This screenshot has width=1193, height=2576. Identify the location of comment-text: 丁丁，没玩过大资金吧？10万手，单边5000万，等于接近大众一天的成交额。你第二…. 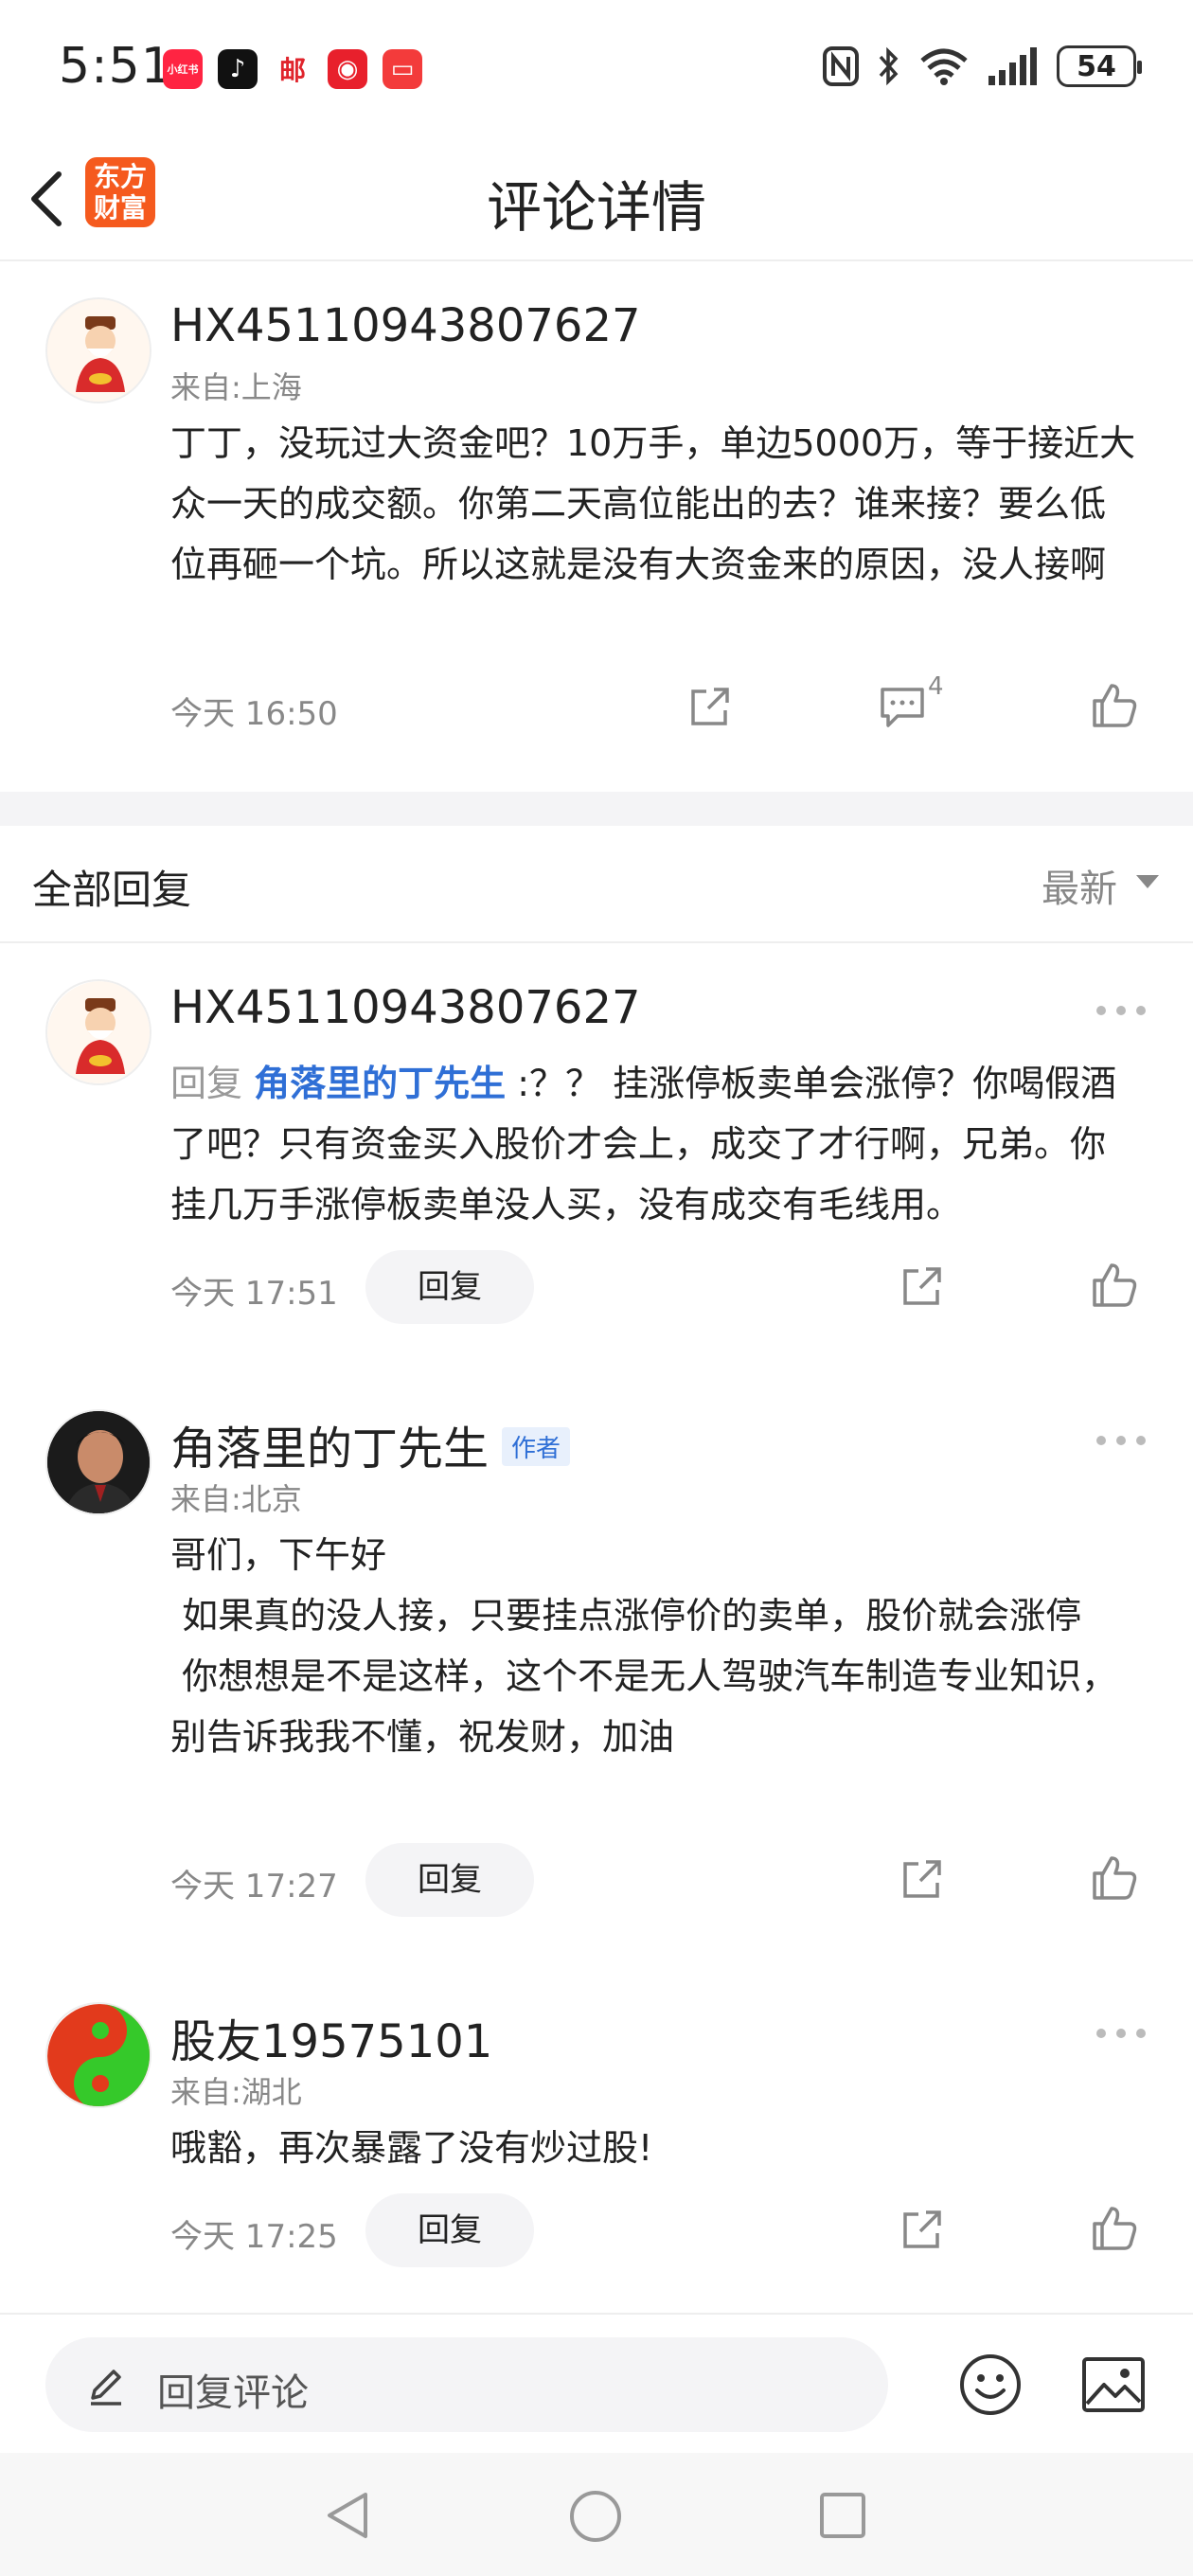
(653, 503).